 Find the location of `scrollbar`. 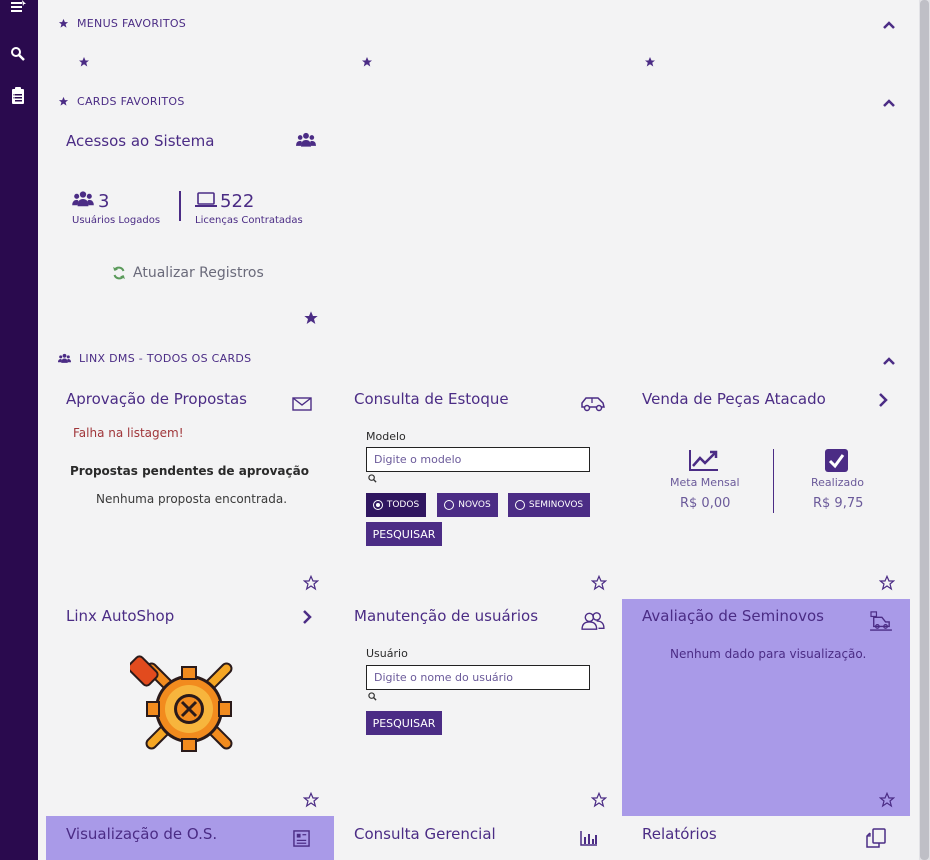

scrollbar is located at coordinates (924, 430).